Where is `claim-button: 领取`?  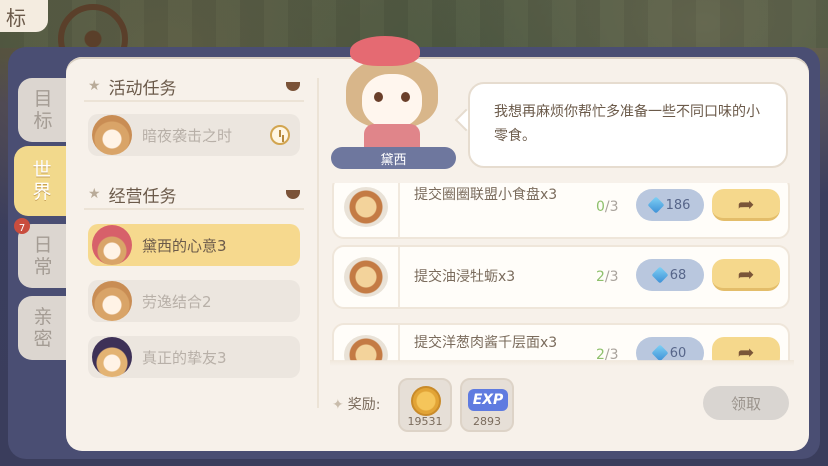
claim-button: 领取 is located at coordinates (746, 403).